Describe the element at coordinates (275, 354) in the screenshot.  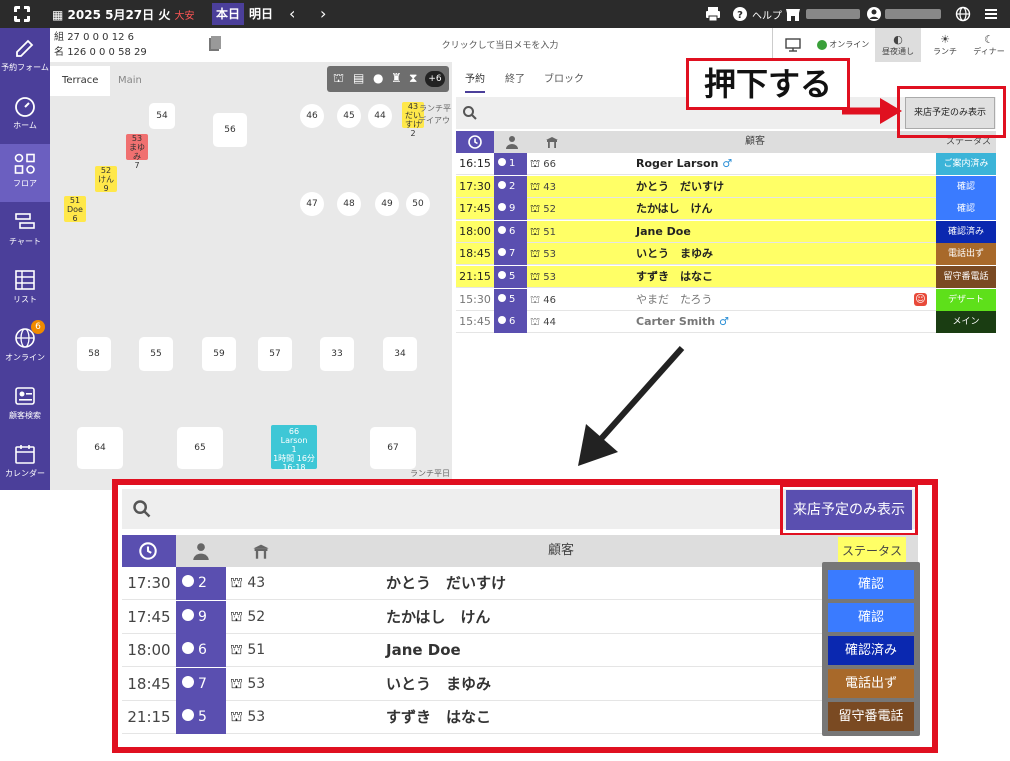
I see `floor-table-57: 57` at that location.